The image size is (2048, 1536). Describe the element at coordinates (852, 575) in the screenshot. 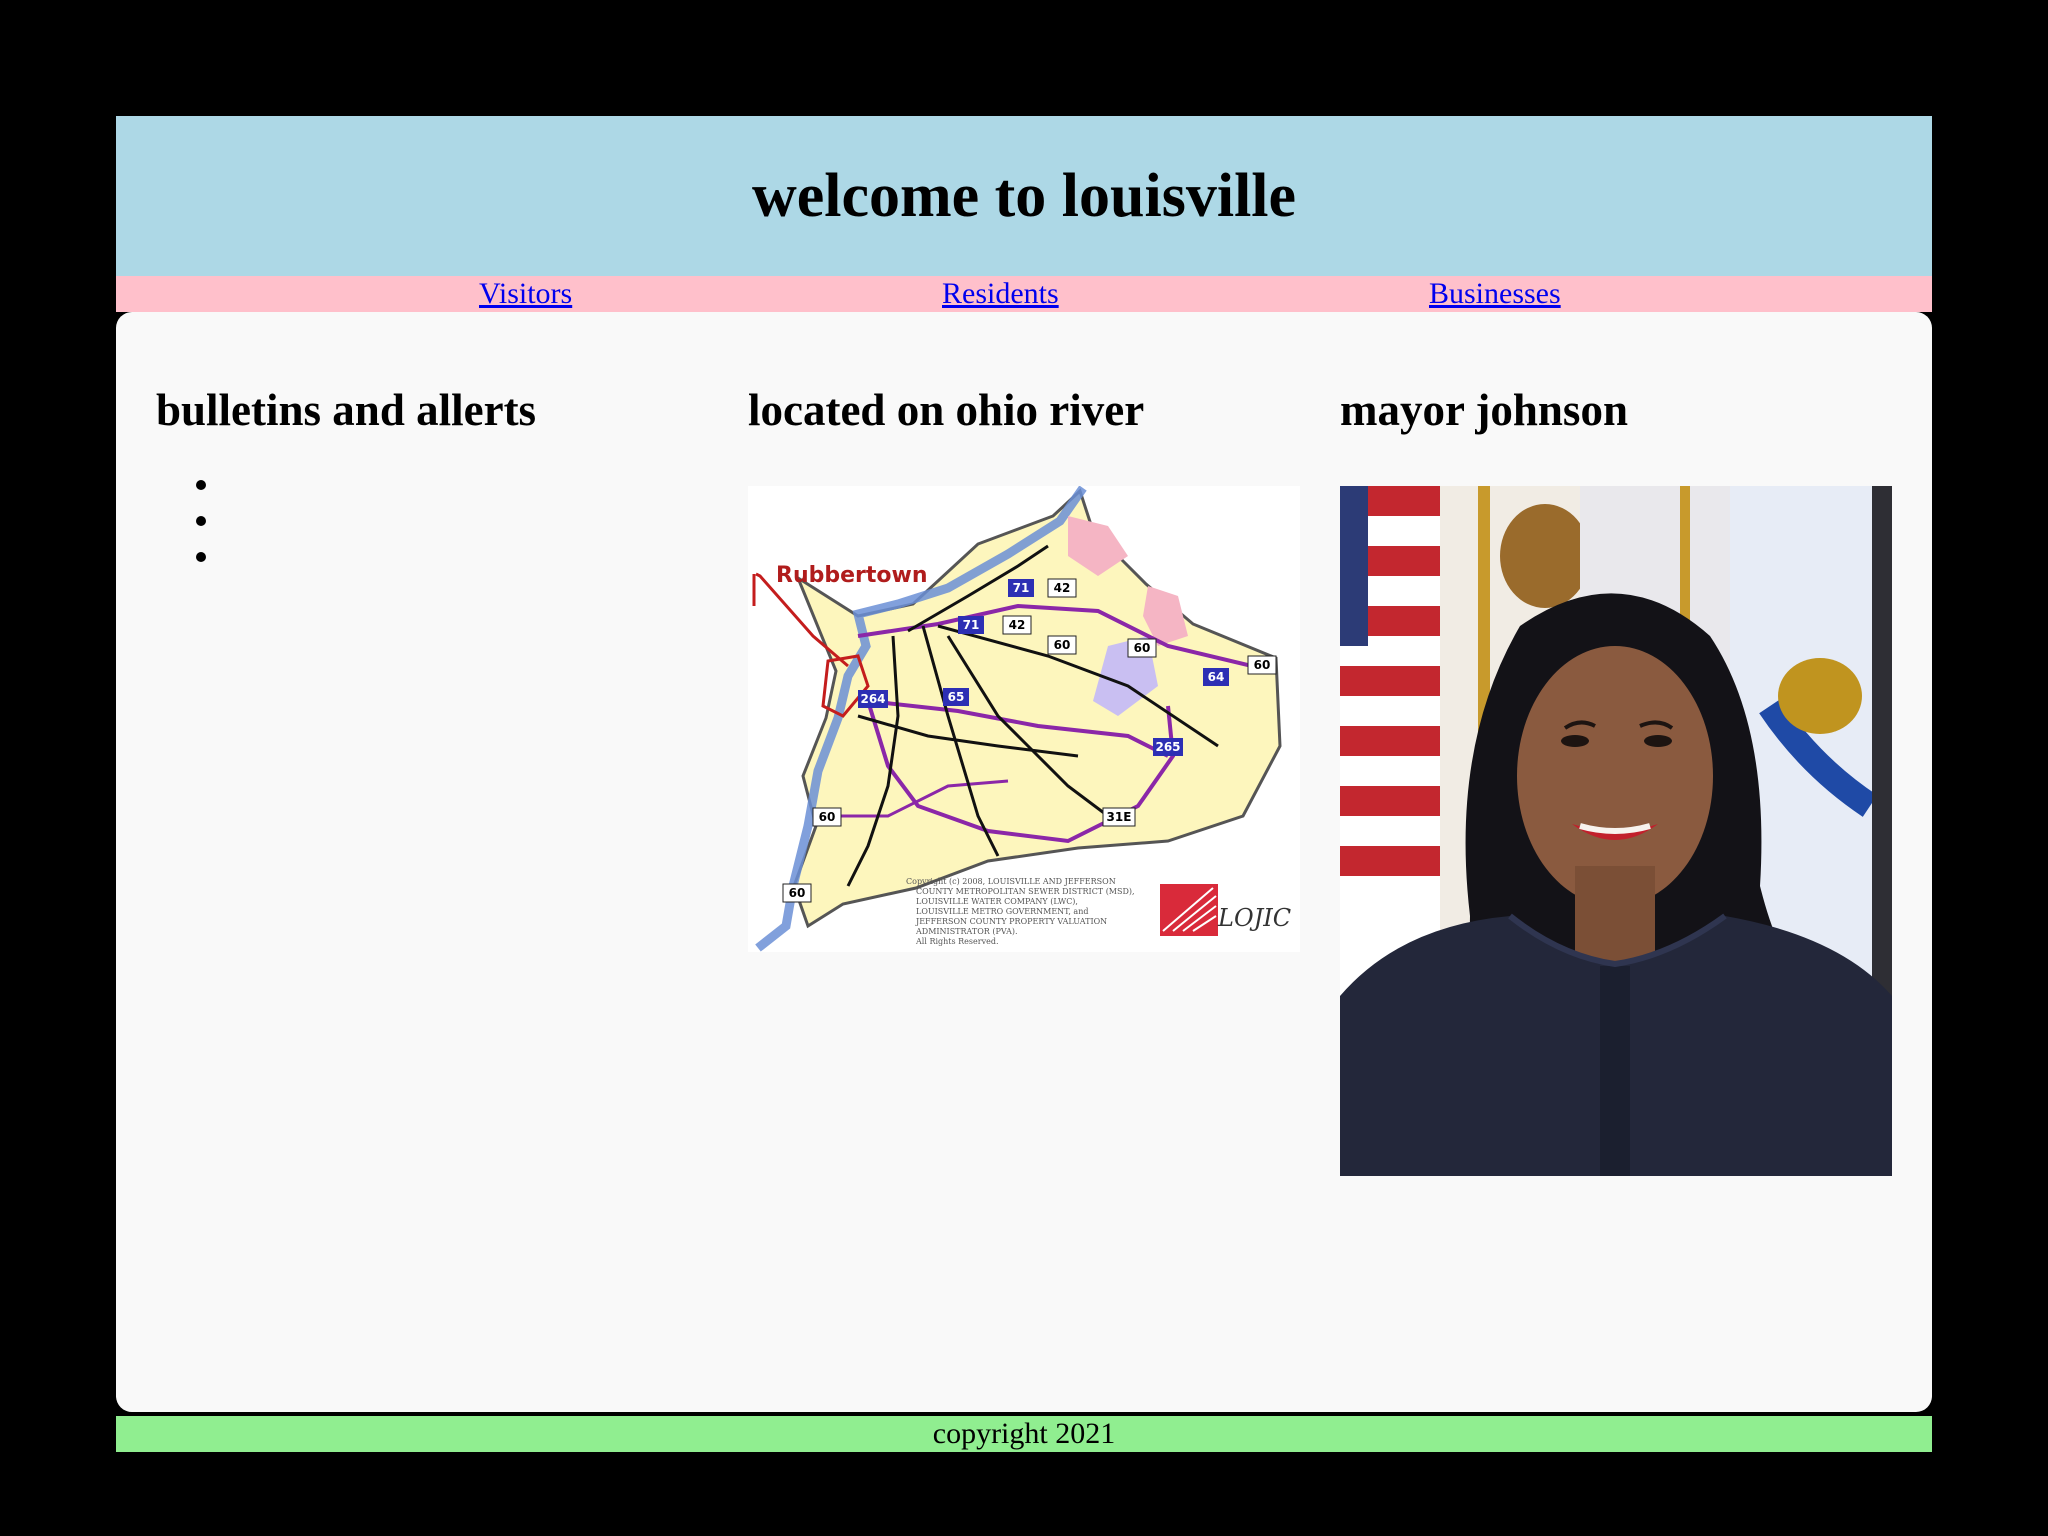

I see `map-callout-label: Rubbertown` at that location.